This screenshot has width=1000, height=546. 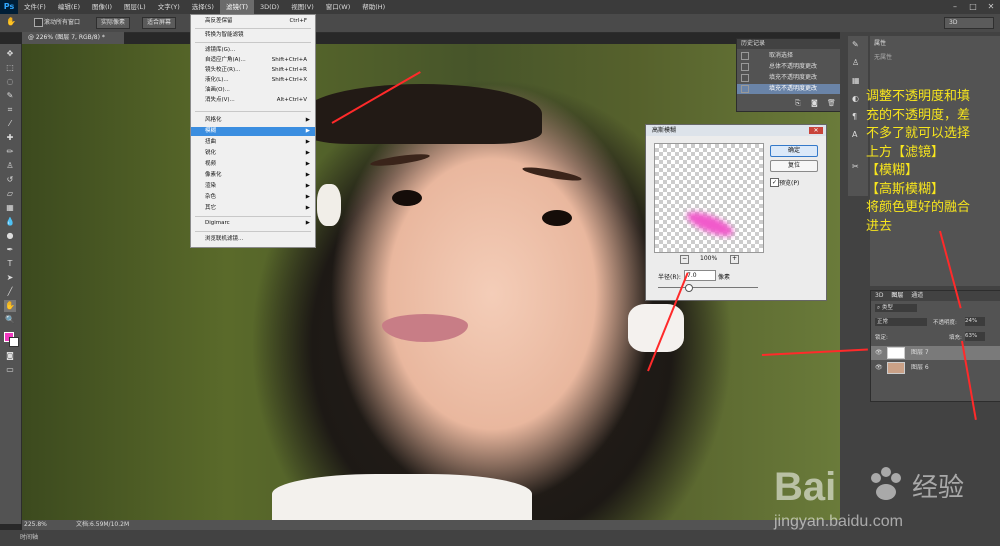 I want to click on opacity-input: 24%, so click(x=975, y=321).